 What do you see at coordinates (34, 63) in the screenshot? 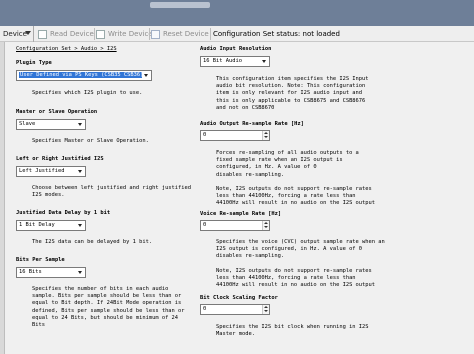
I see `plugin-type-label: Plugin Type` at bounding box center [34, 63].